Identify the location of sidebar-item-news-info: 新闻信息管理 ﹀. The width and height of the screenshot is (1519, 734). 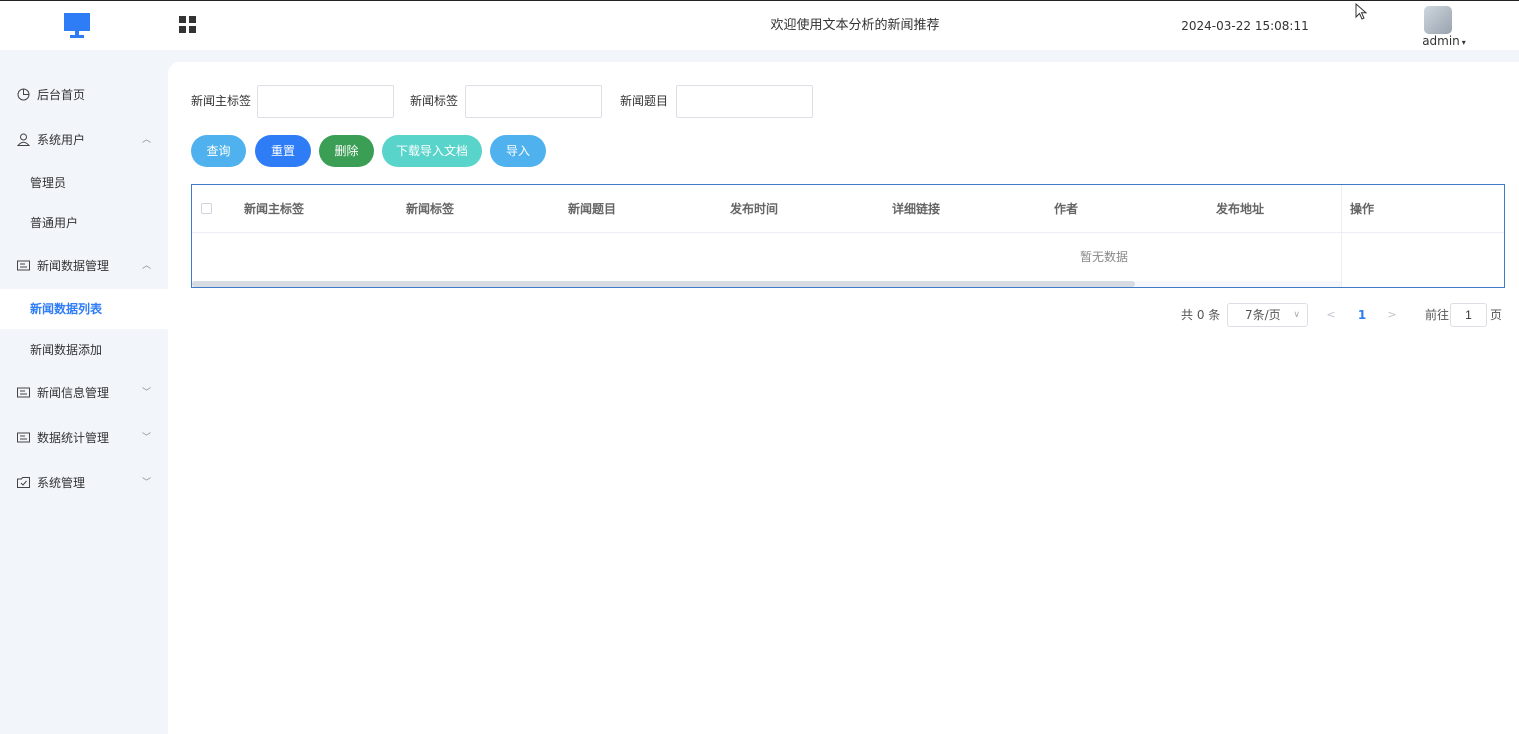
(84, 393).